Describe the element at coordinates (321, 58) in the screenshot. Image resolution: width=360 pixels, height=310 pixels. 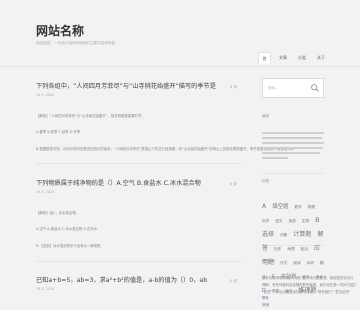
I see `nav-item-about: 关于` at that location.